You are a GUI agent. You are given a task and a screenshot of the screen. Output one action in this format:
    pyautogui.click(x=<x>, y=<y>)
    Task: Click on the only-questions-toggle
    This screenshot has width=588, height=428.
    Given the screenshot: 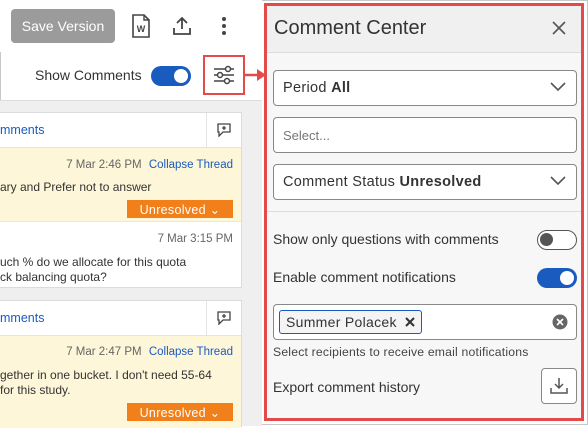 What is the action you would take?
    pyautogui.click(x=557, y=240)
    